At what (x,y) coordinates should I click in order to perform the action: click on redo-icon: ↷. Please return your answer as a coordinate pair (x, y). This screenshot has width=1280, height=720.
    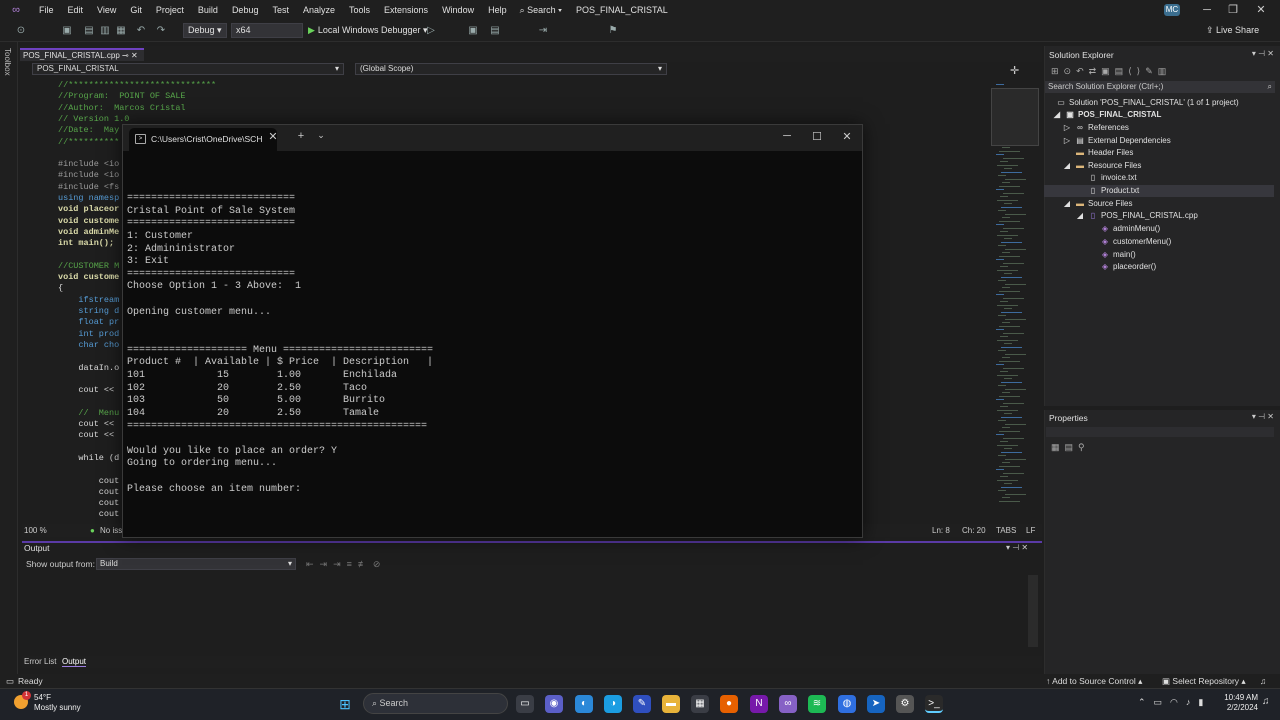
    Looking at the image, I should click on (161, 31).